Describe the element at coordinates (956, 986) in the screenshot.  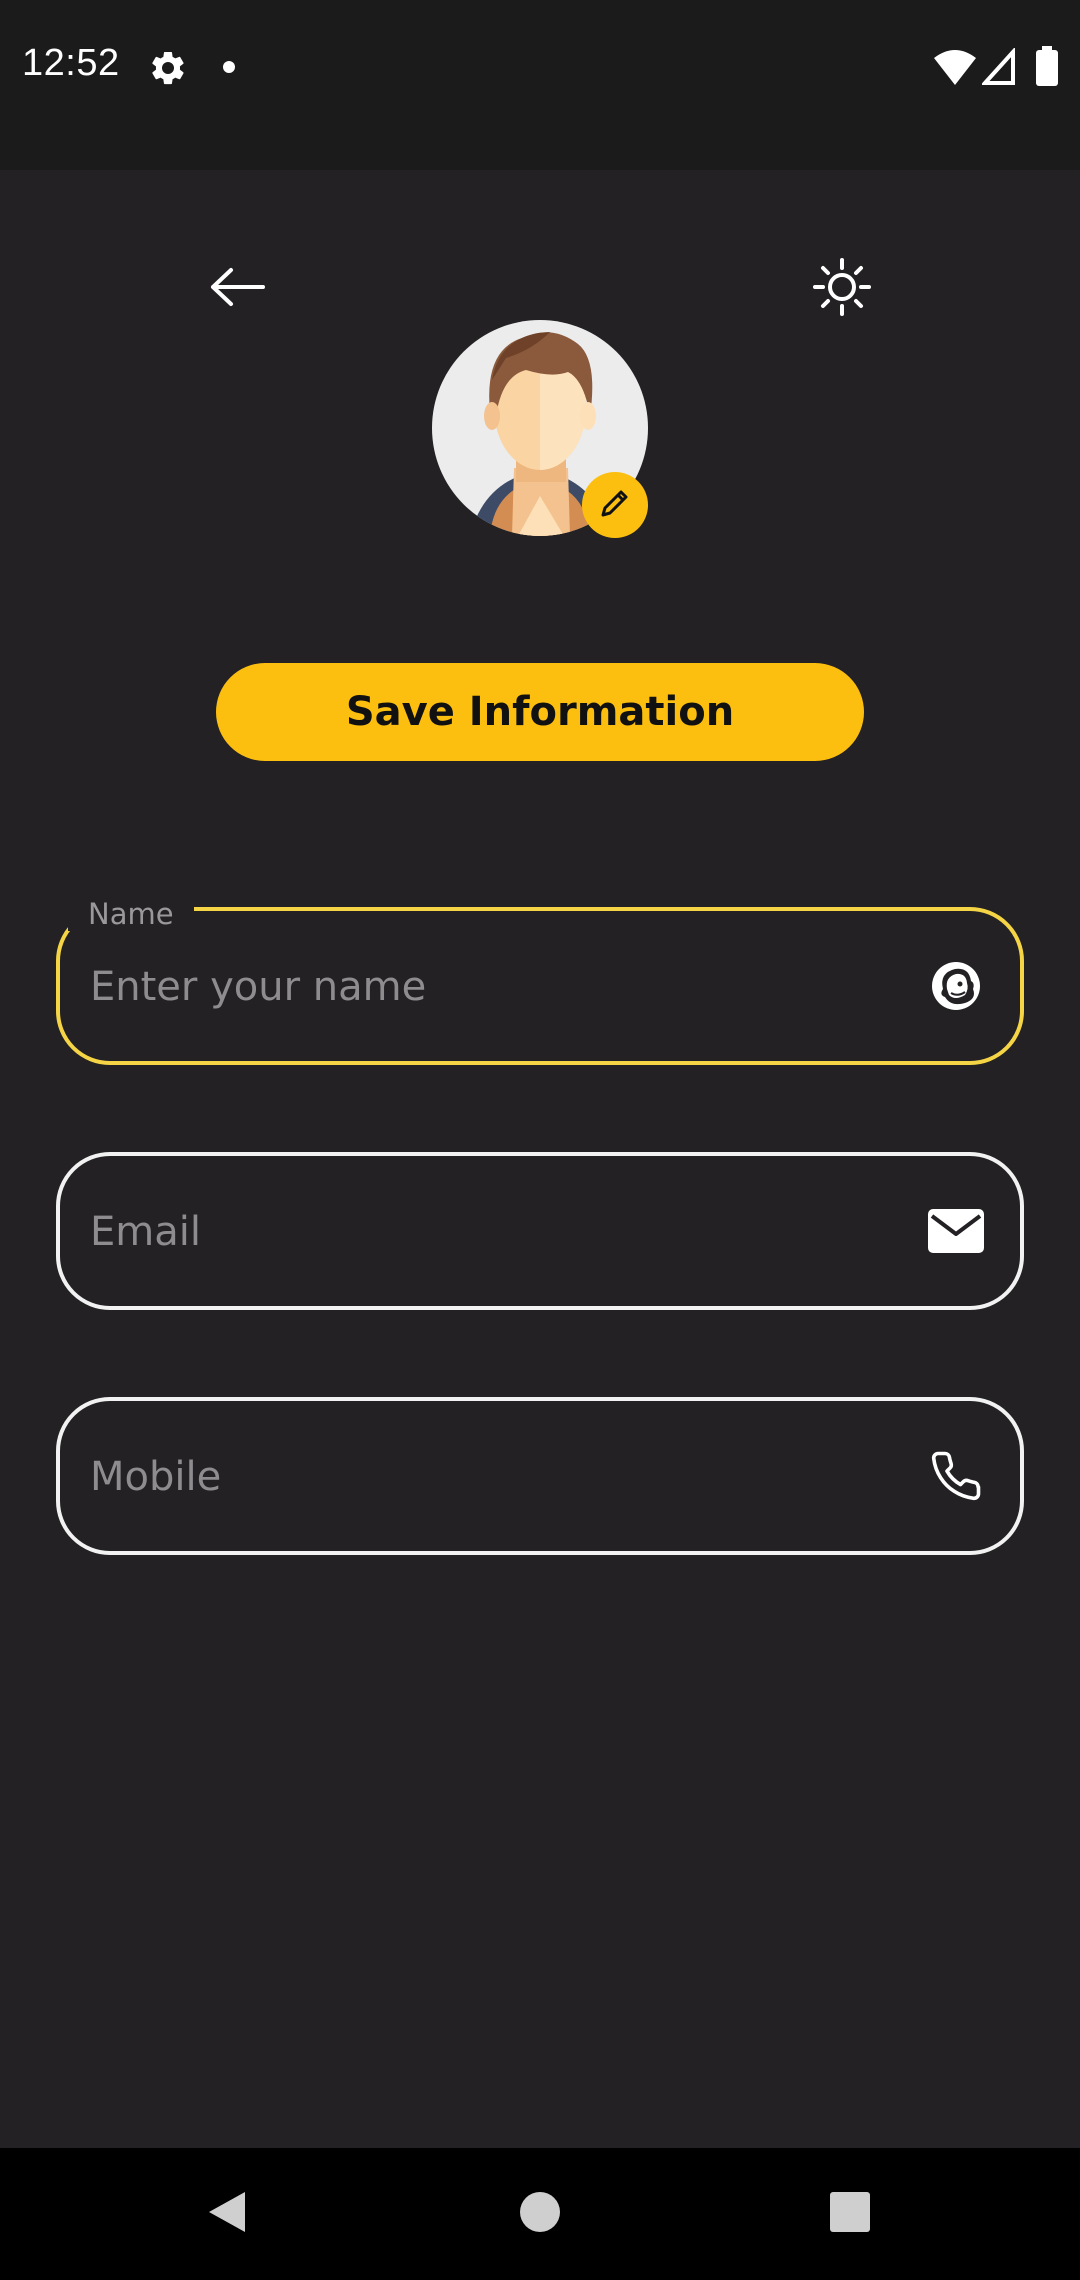
I see `mailchimp-icon` at that location.